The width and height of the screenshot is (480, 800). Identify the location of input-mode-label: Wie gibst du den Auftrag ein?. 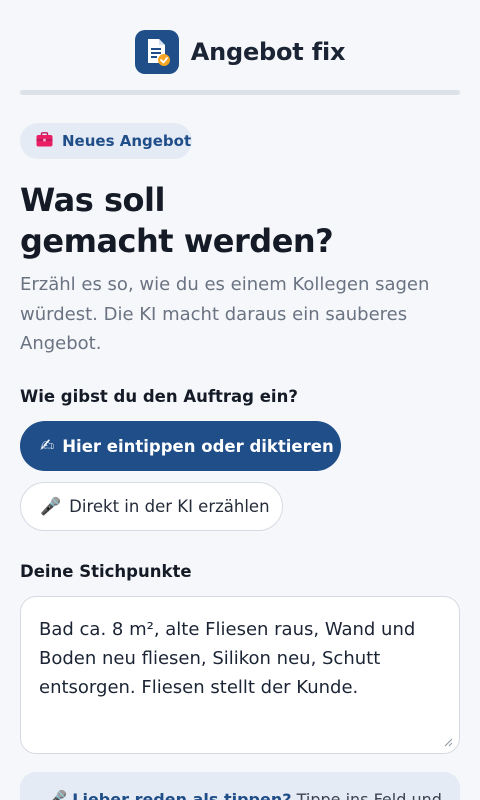
(159, 396).